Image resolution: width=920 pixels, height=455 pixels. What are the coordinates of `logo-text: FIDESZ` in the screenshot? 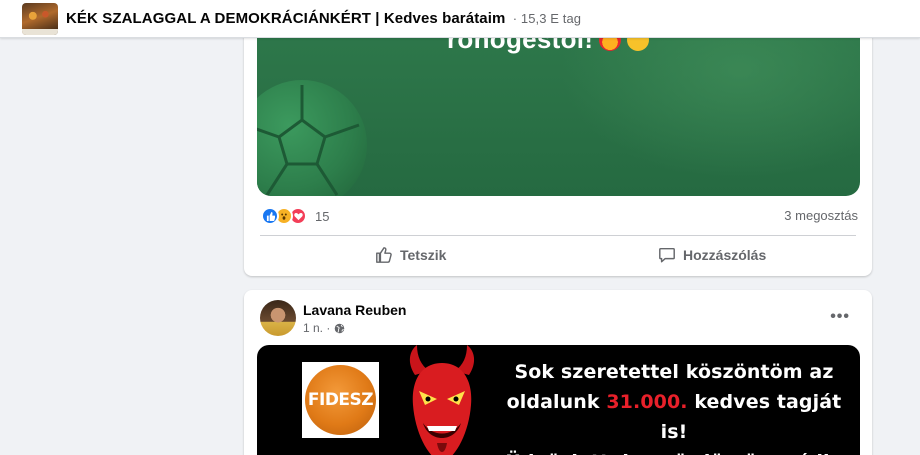 It's located at (340, 400).